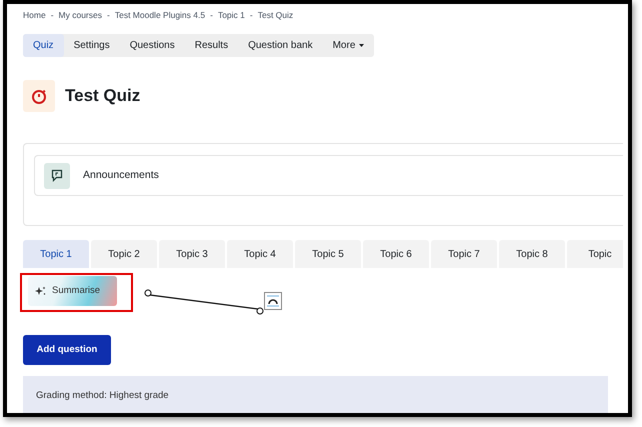  What do you see at coordinates (102, 395) in the screenshot?
I see `grading-method-text: Grading method: Highest grade` at bounding box center [102, 395].